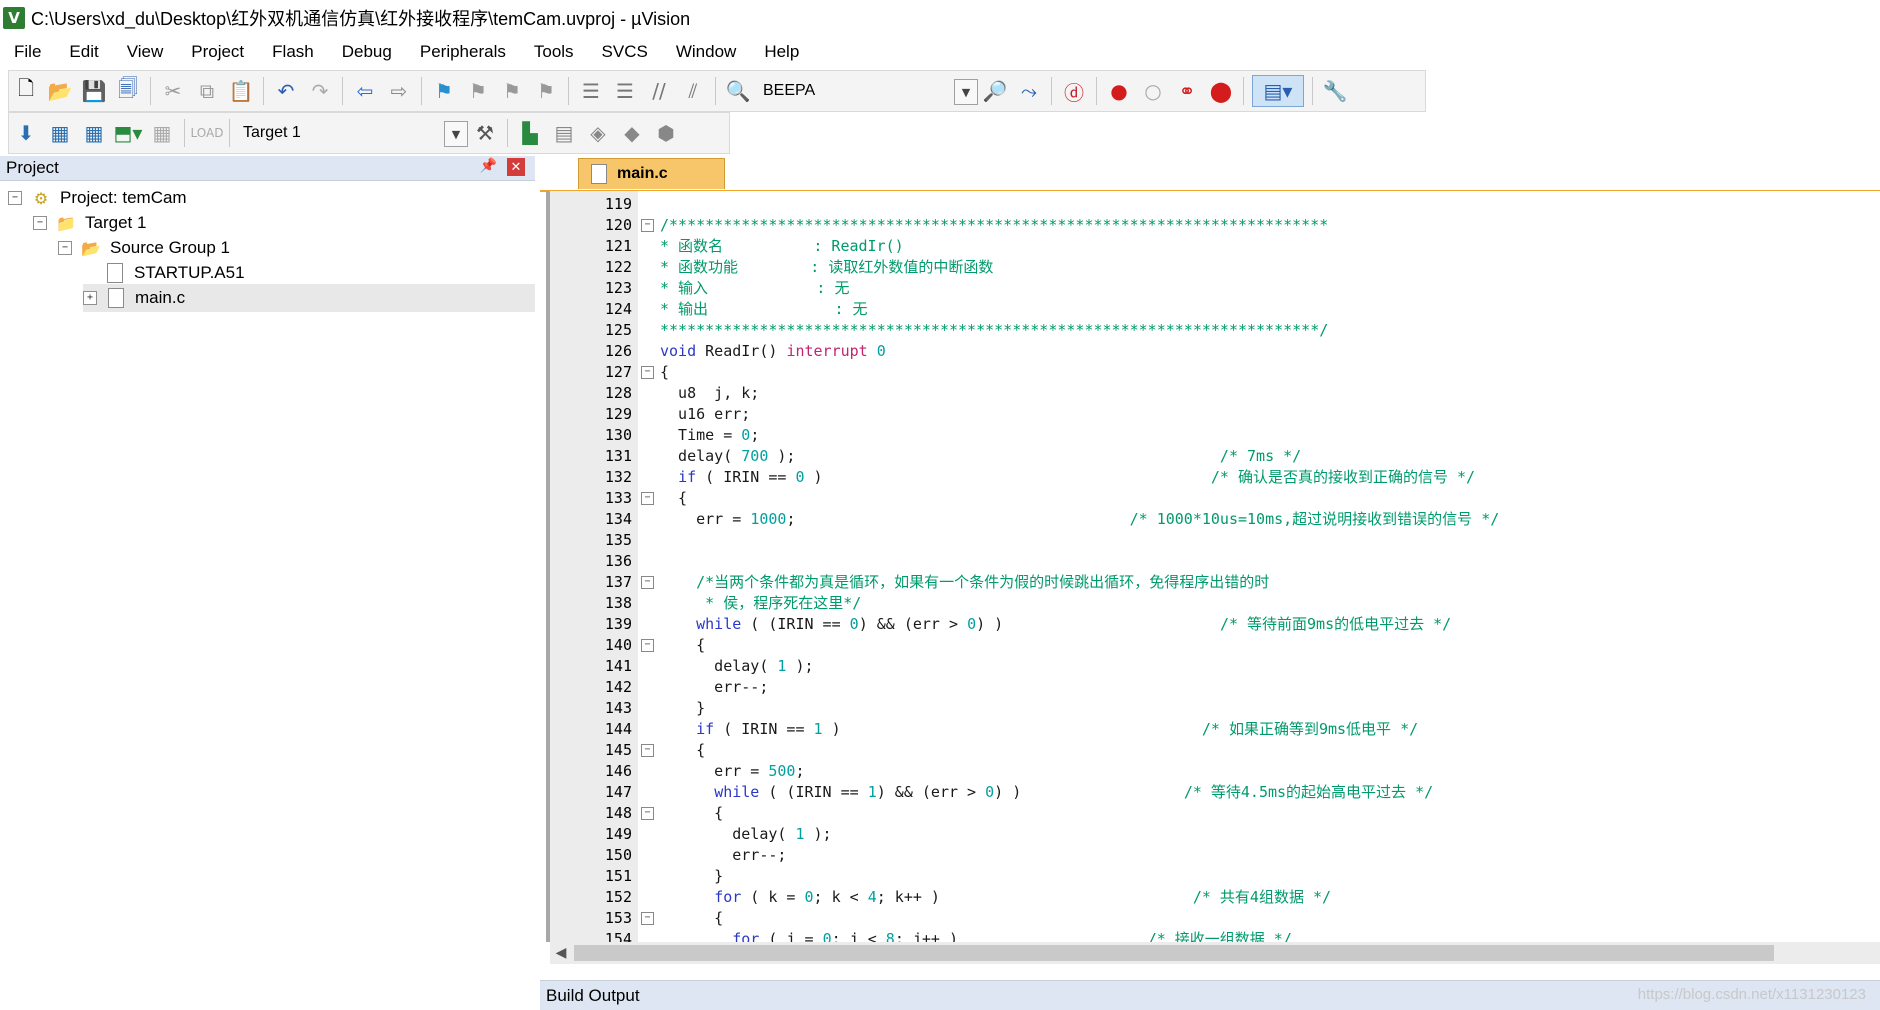  What do you see at coordinates (145, 52) in the screenshot?
I see `menu-view: View` at bounding box center [145, 52].